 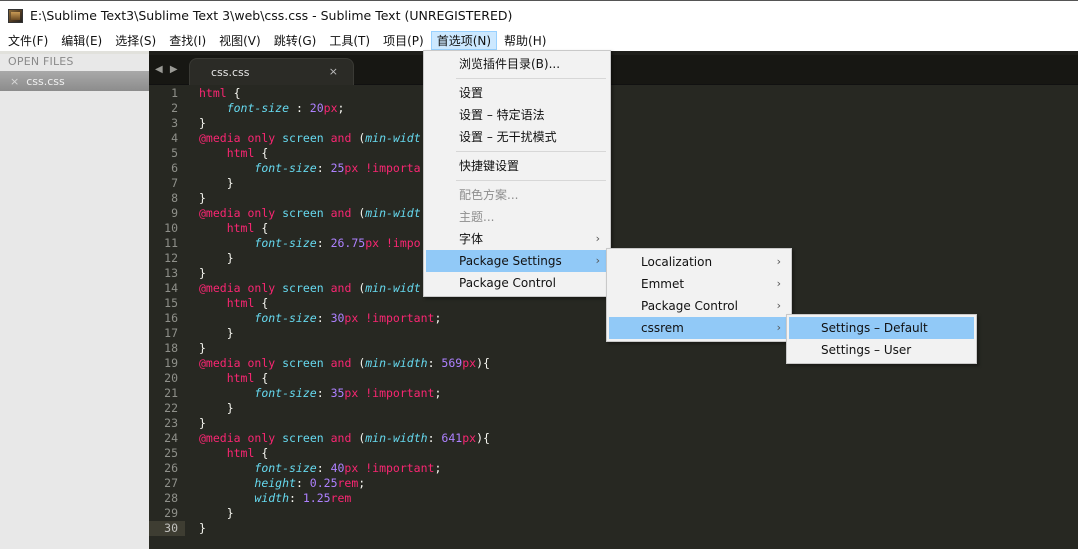 I want to click on line-number: 13, so click(x=171, y=273).